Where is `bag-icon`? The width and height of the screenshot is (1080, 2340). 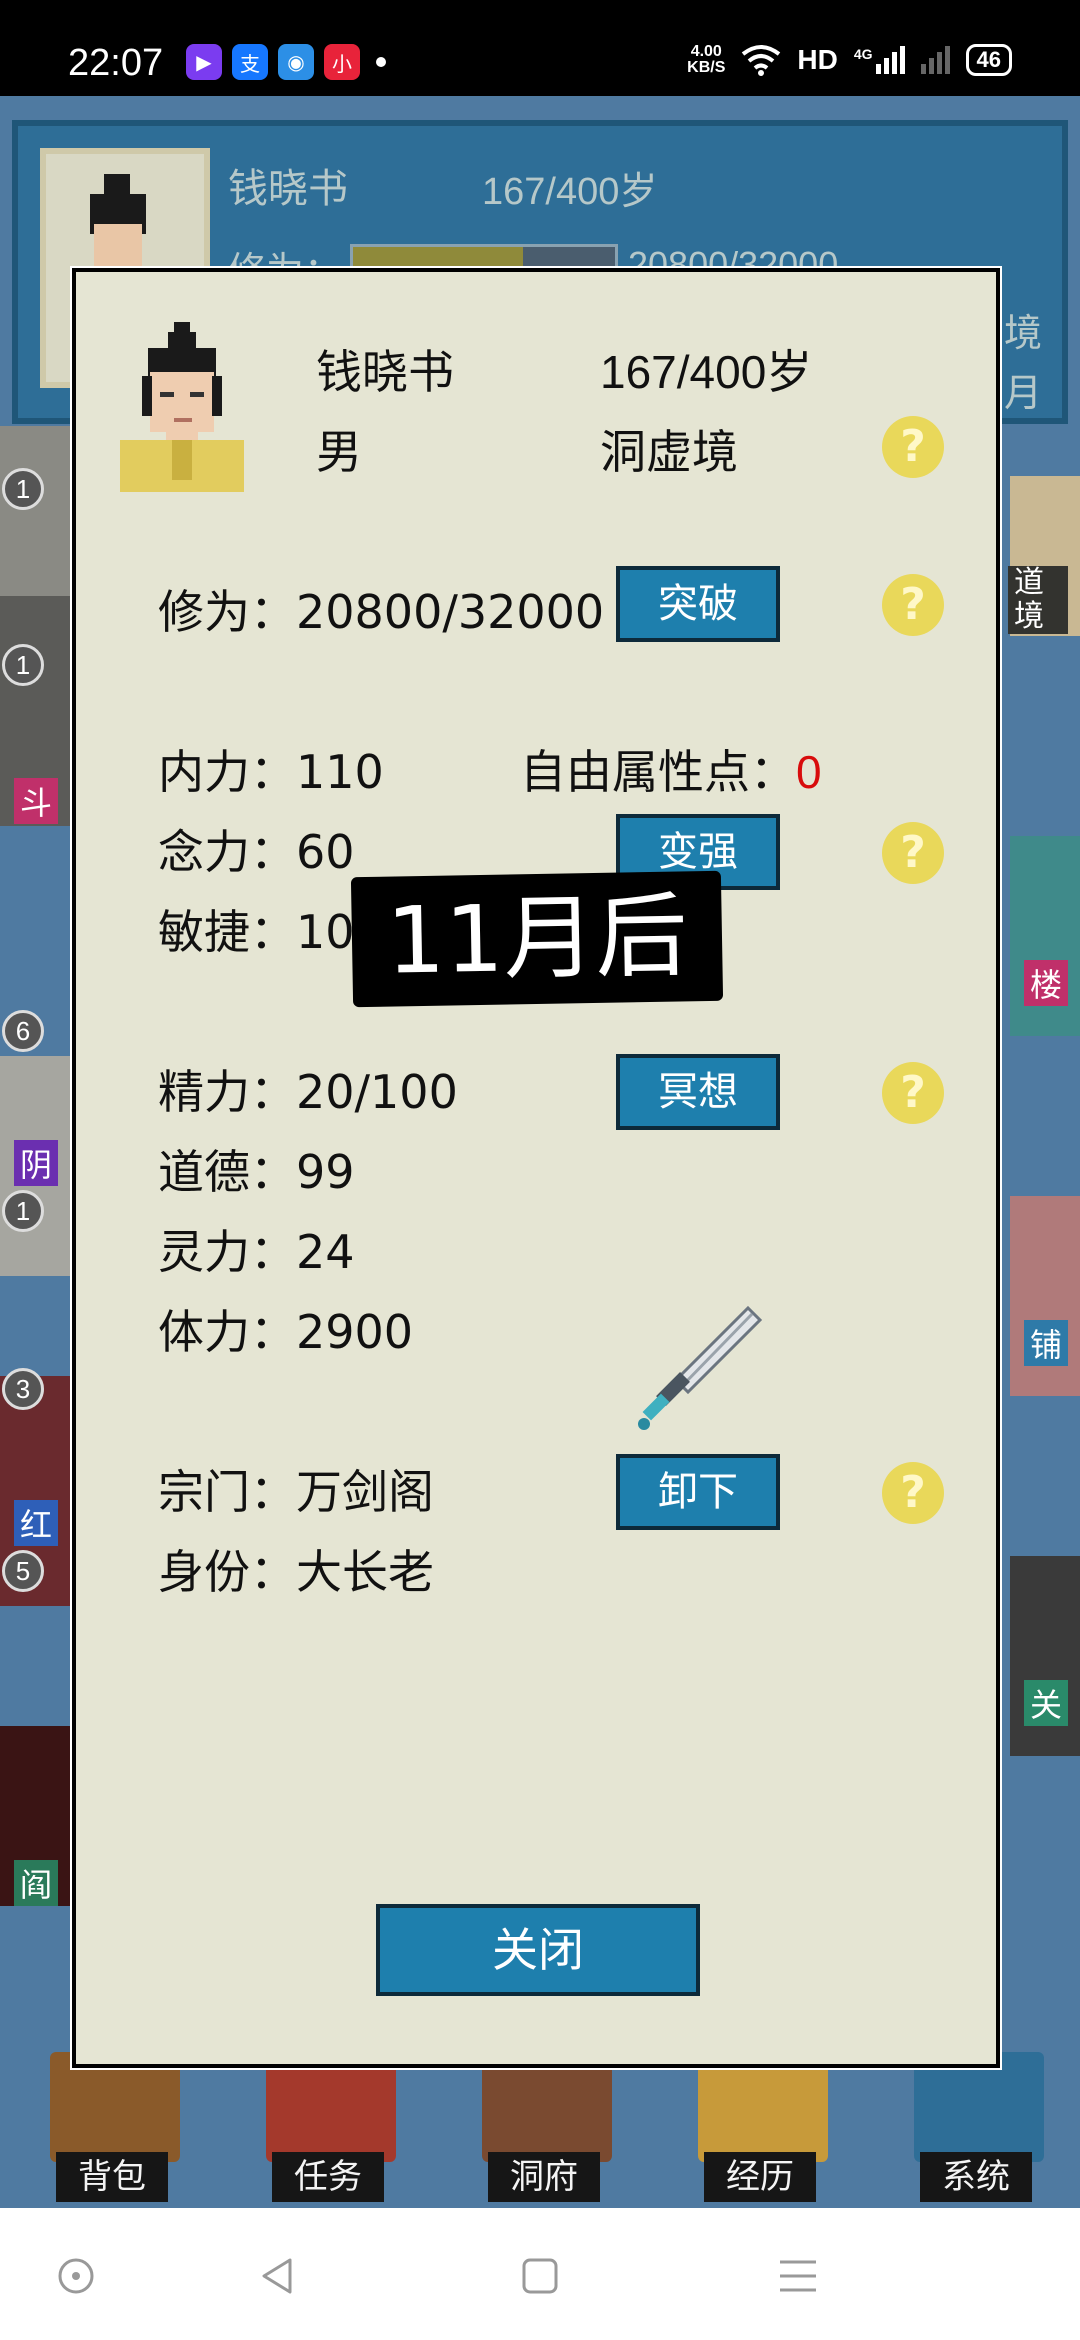
bag-icon is located at coordinates (115, 2107).